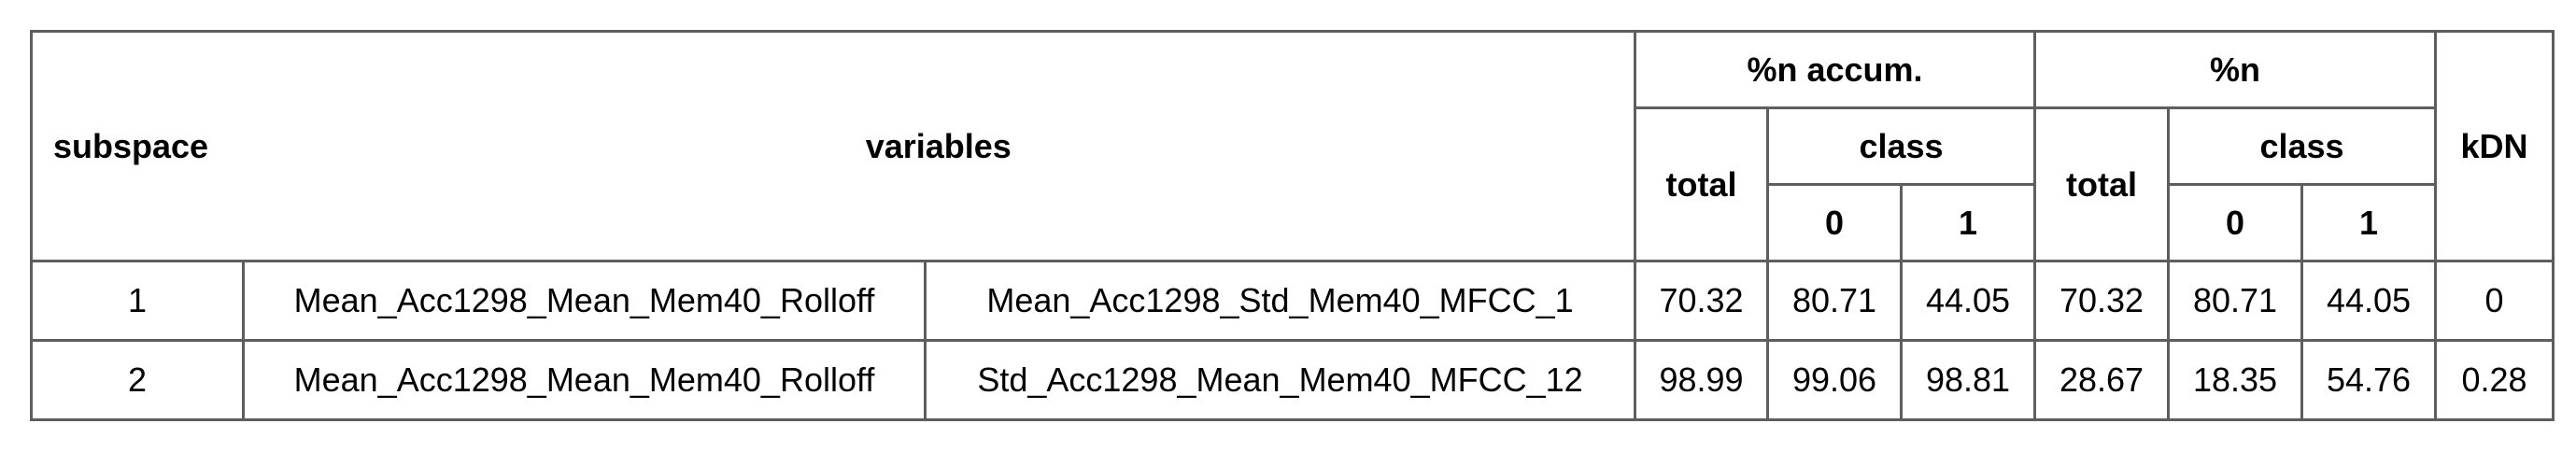  Describe the element at coordinates (2102, 184) in the screenshot. I see `header-n-total: total` at that location.